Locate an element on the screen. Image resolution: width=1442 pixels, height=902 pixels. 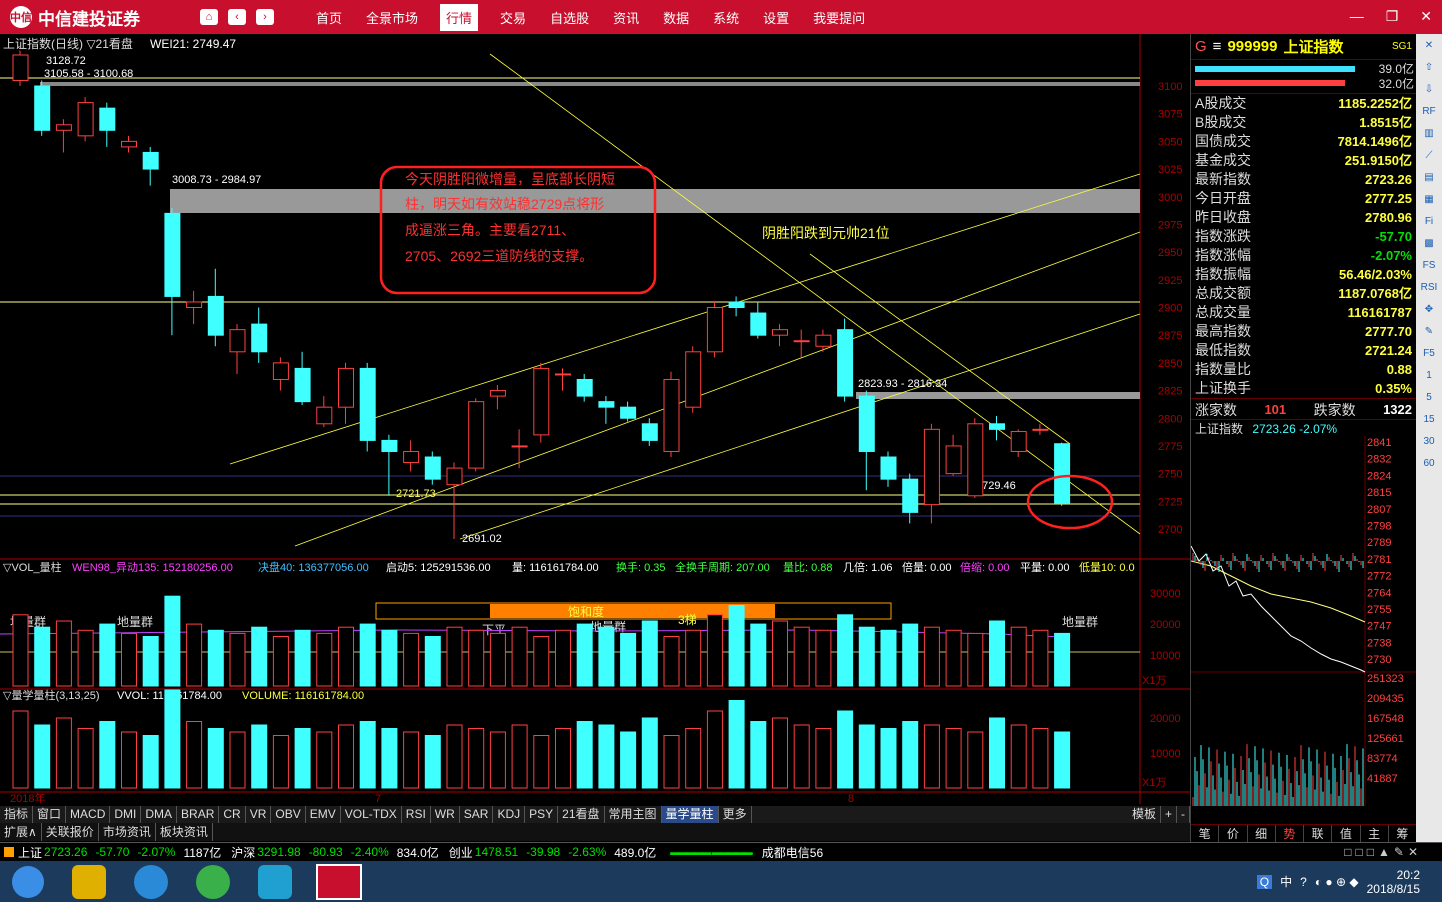
template-control: + is located at coordinates (1169, 814).